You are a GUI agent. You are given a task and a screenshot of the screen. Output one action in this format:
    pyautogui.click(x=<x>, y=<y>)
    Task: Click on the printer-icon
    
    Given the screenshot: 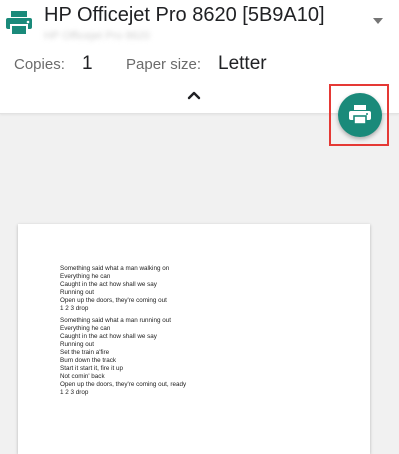 What is the action you would take?
    pyautogui.click(x=19, y=23)
    